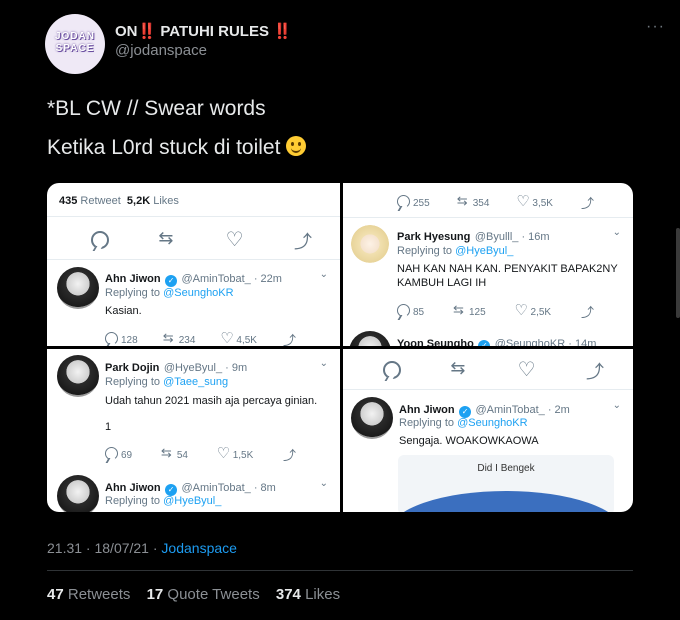 This screenshot has width=680, height=620. Describe the element at coordinates (296, 146) in the screenshot. I see `smile-emoji-icon` at that location.